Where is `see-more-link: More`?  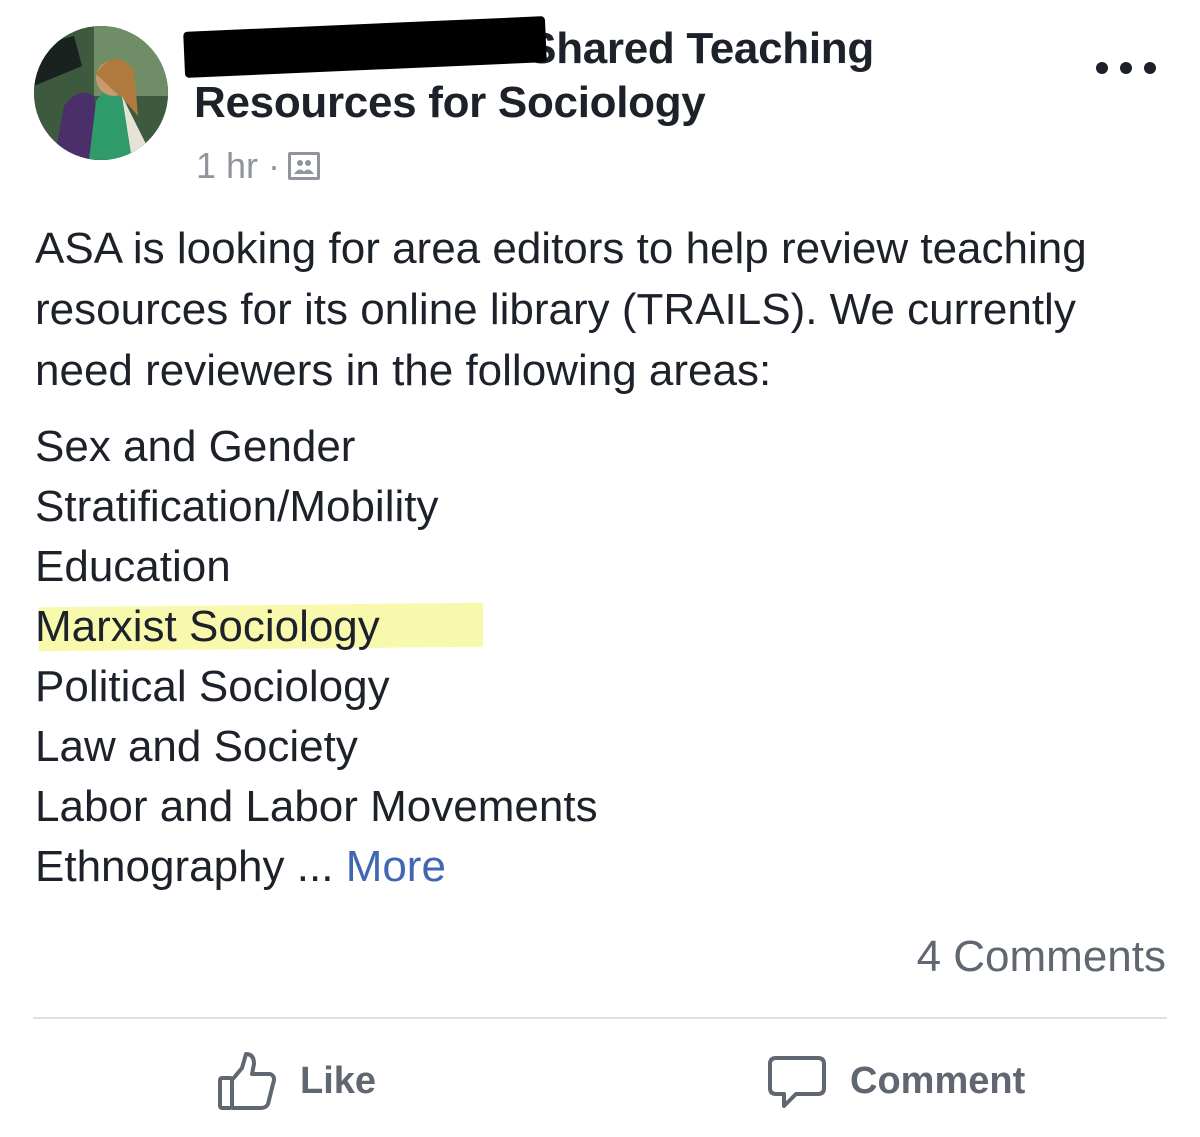
see-more-link: More is located at coordinates (396, 866).